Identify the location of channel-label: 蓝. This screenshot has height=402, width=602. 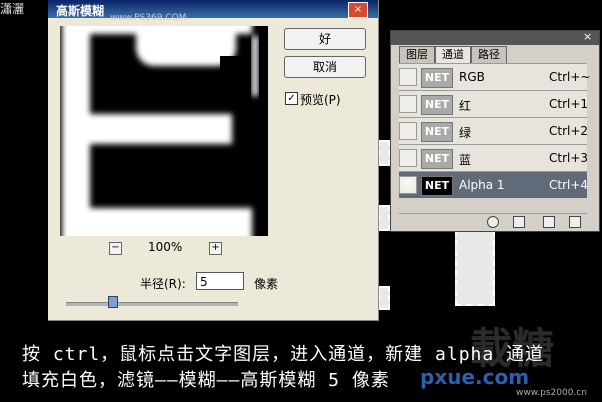
(465, 160).